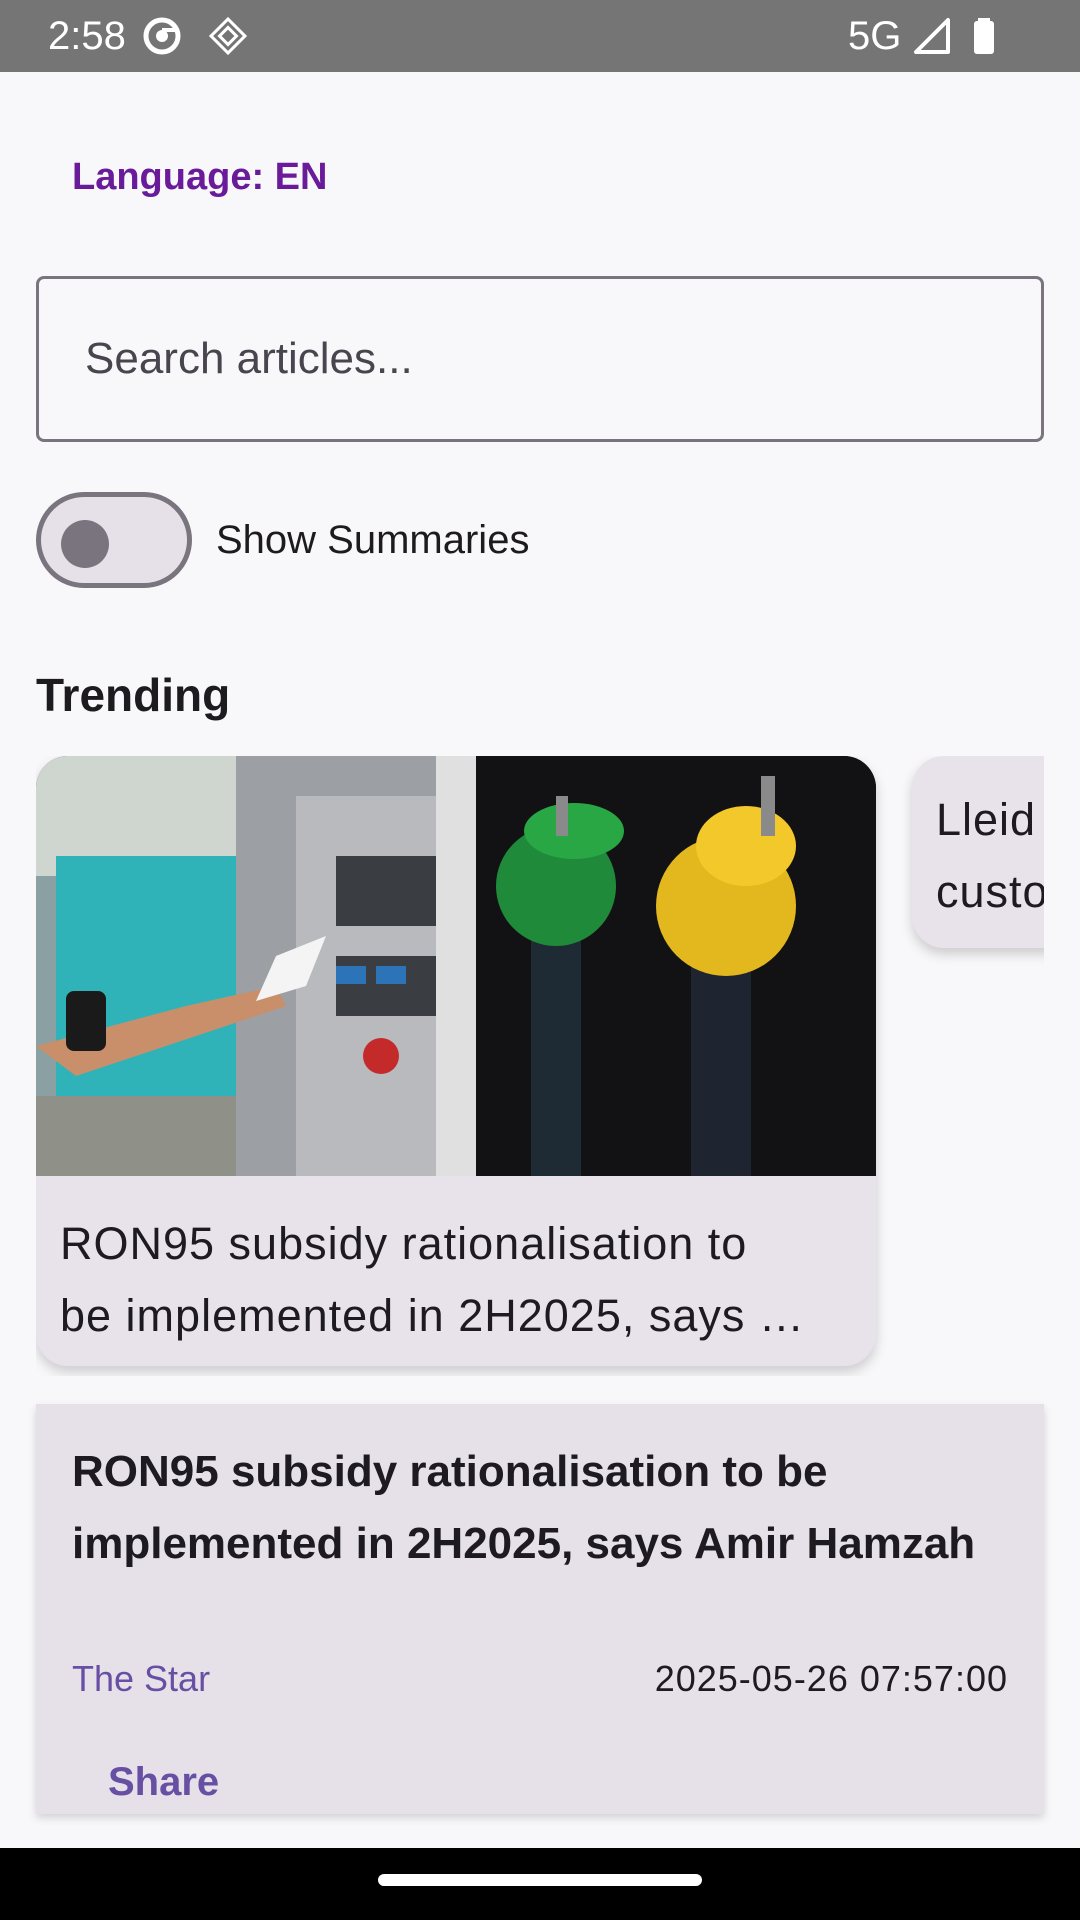  I want to click on home-handle, so click(540, 1880).